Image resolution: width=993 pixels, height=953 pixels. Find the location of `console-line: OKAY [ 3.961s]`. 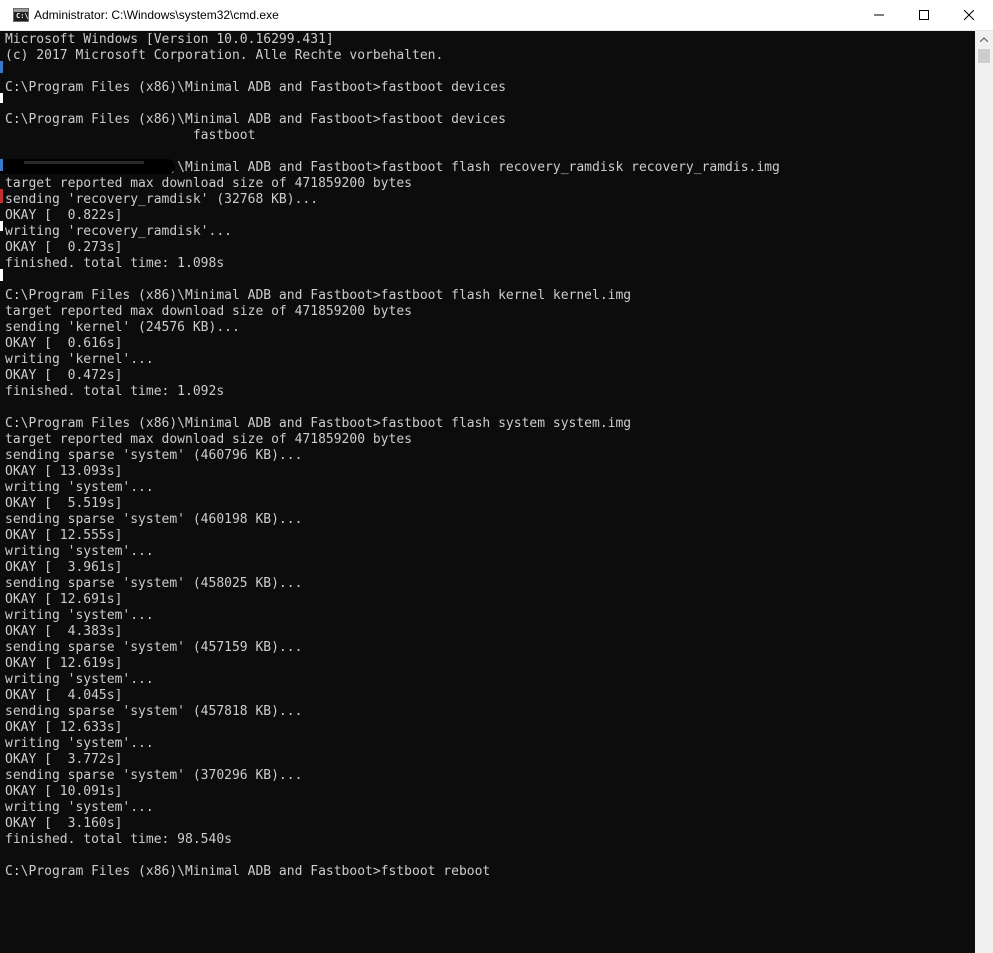

console-line: OKAY [ 3.961s] is located at coordinates (64, 567).